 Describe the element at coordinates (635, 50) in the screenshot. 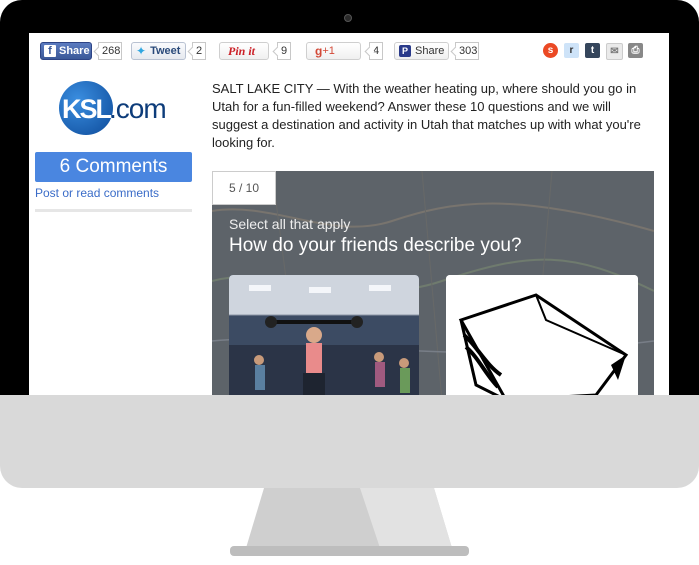

I see `print-icon: ⎙` at that location.